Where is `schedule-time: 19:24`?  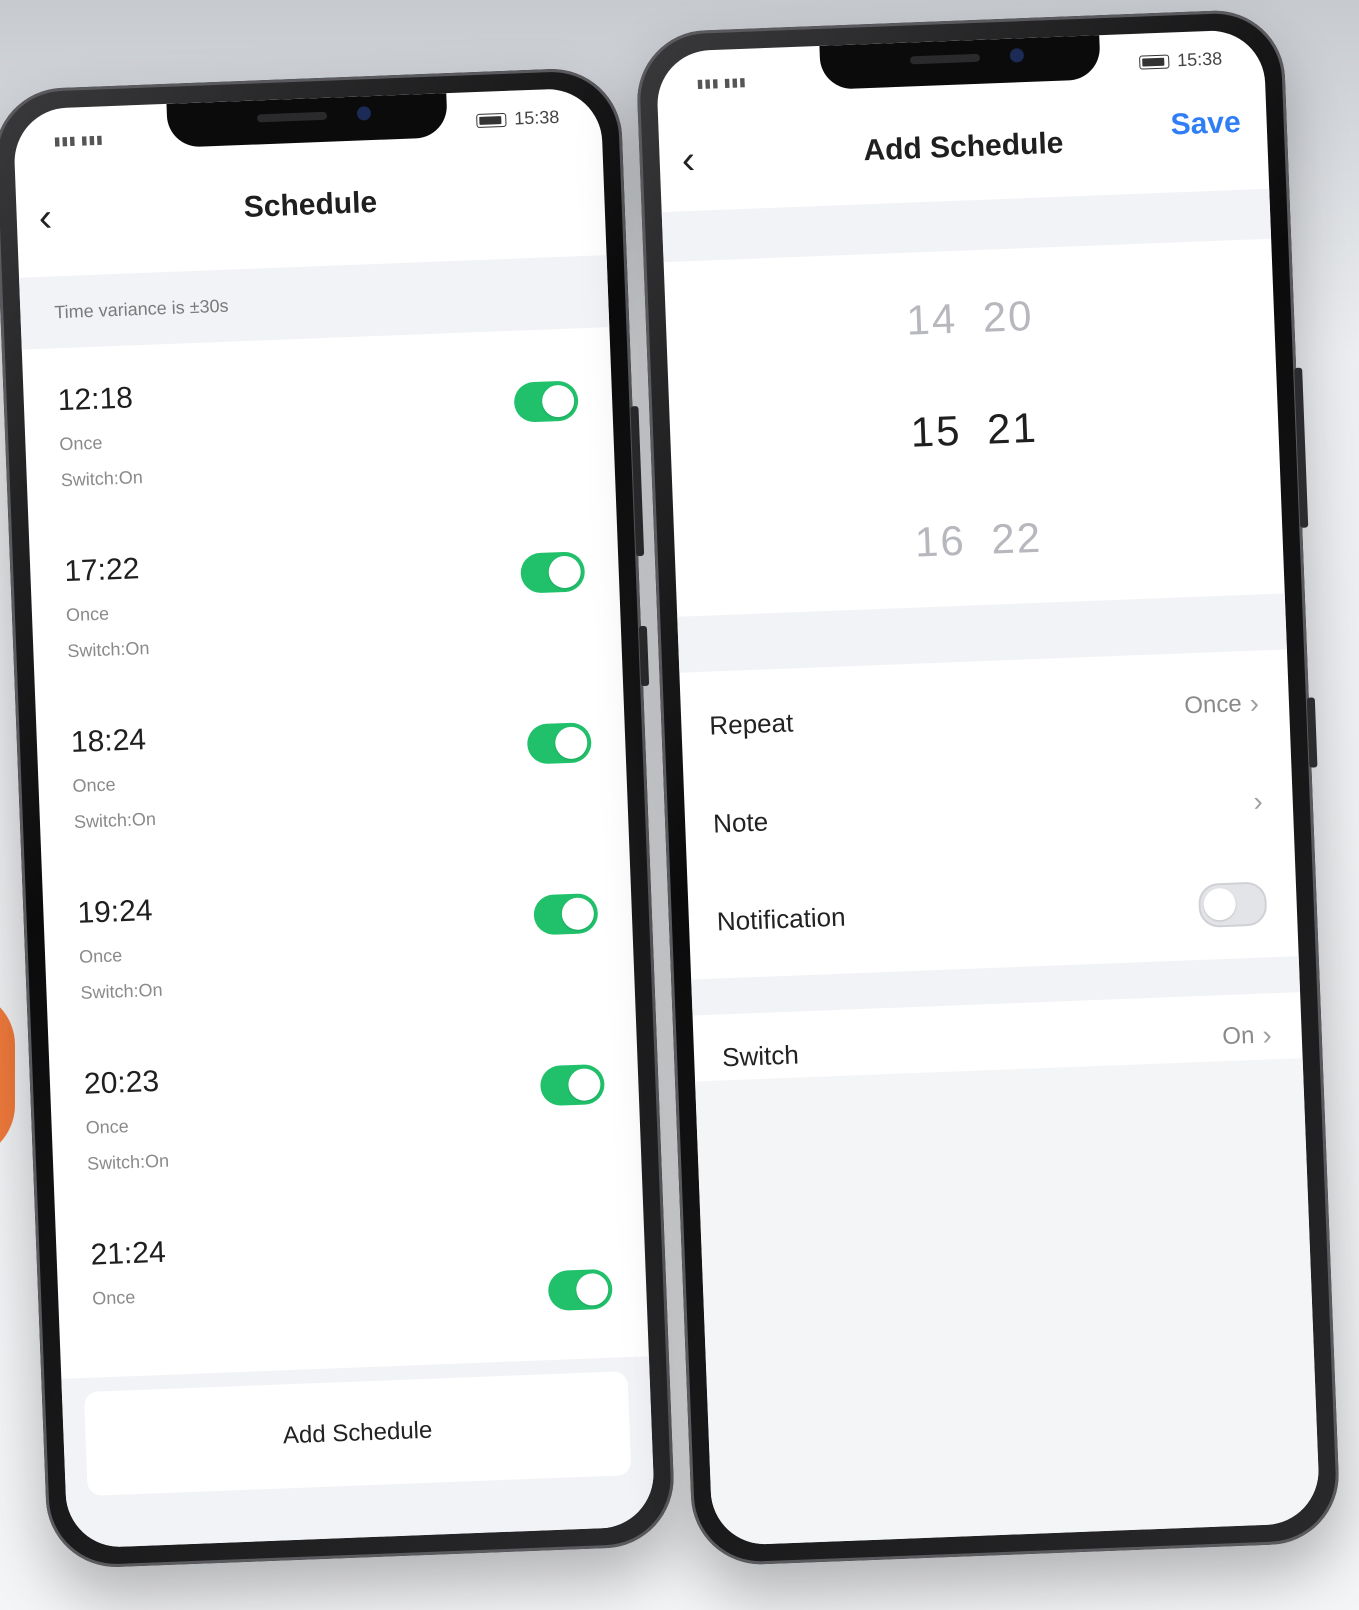
schedule-time: 19:24 is located at coordinates (115, 912).